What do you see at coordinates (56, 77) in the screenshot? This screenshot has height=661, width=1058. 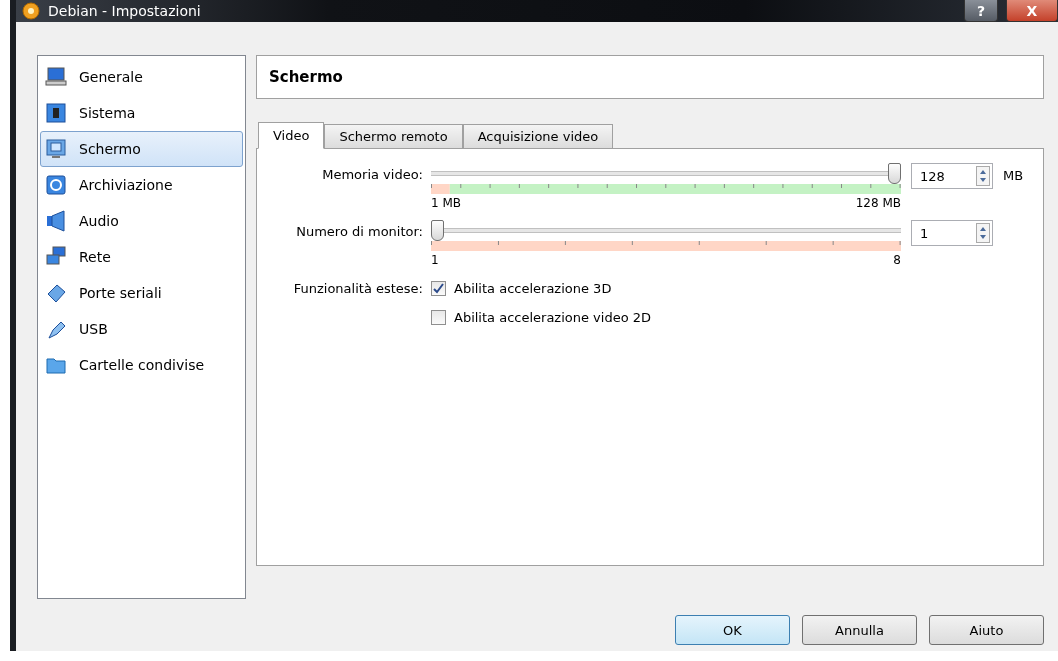 I see `monitor-icon` at bounding box center [56, 77].